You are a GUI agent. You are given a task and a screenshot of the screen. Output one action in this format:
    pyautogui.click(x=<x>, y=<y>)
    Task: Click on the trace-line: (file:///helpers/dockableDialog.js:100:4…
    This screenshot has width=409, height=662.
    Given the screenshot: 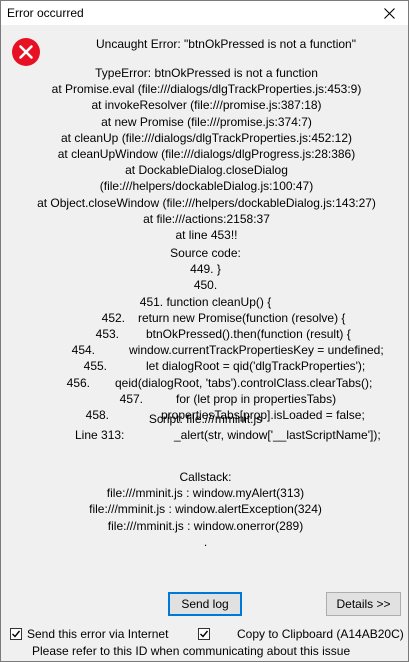 What is the action you would take?
    pyautogui.click(x=206, y=186)
    